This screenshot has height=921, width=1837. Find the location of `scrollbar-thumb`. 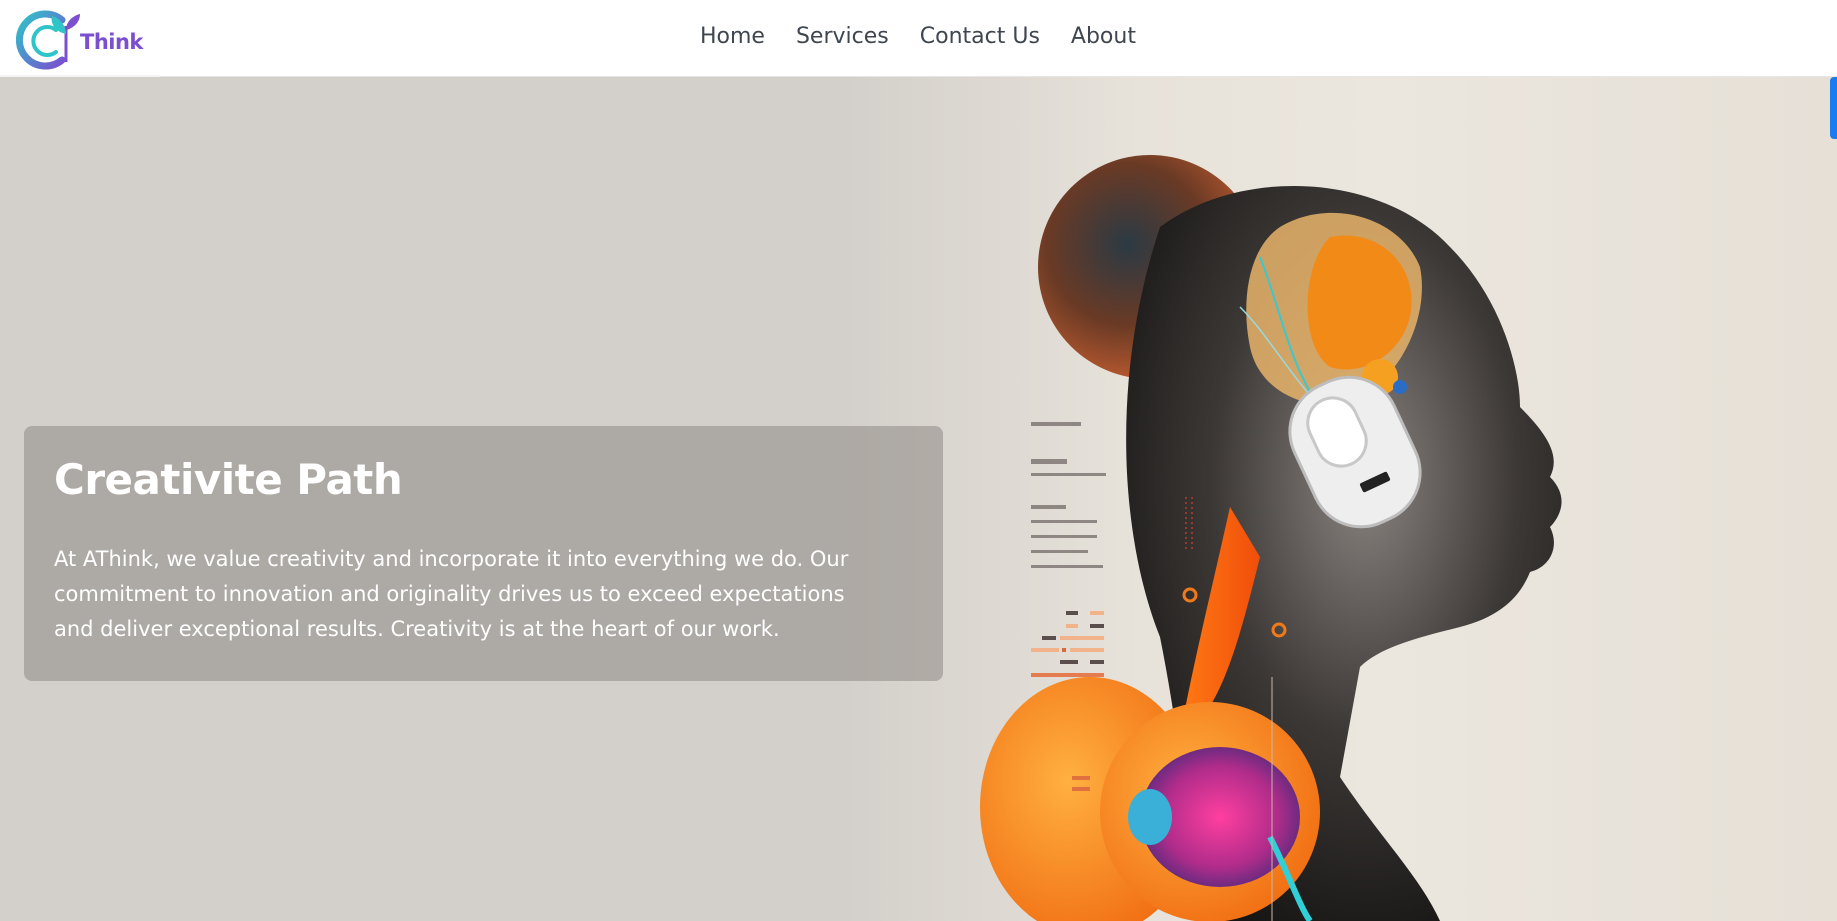

scrollbar-thumb is located at coordinates (1833, 108).